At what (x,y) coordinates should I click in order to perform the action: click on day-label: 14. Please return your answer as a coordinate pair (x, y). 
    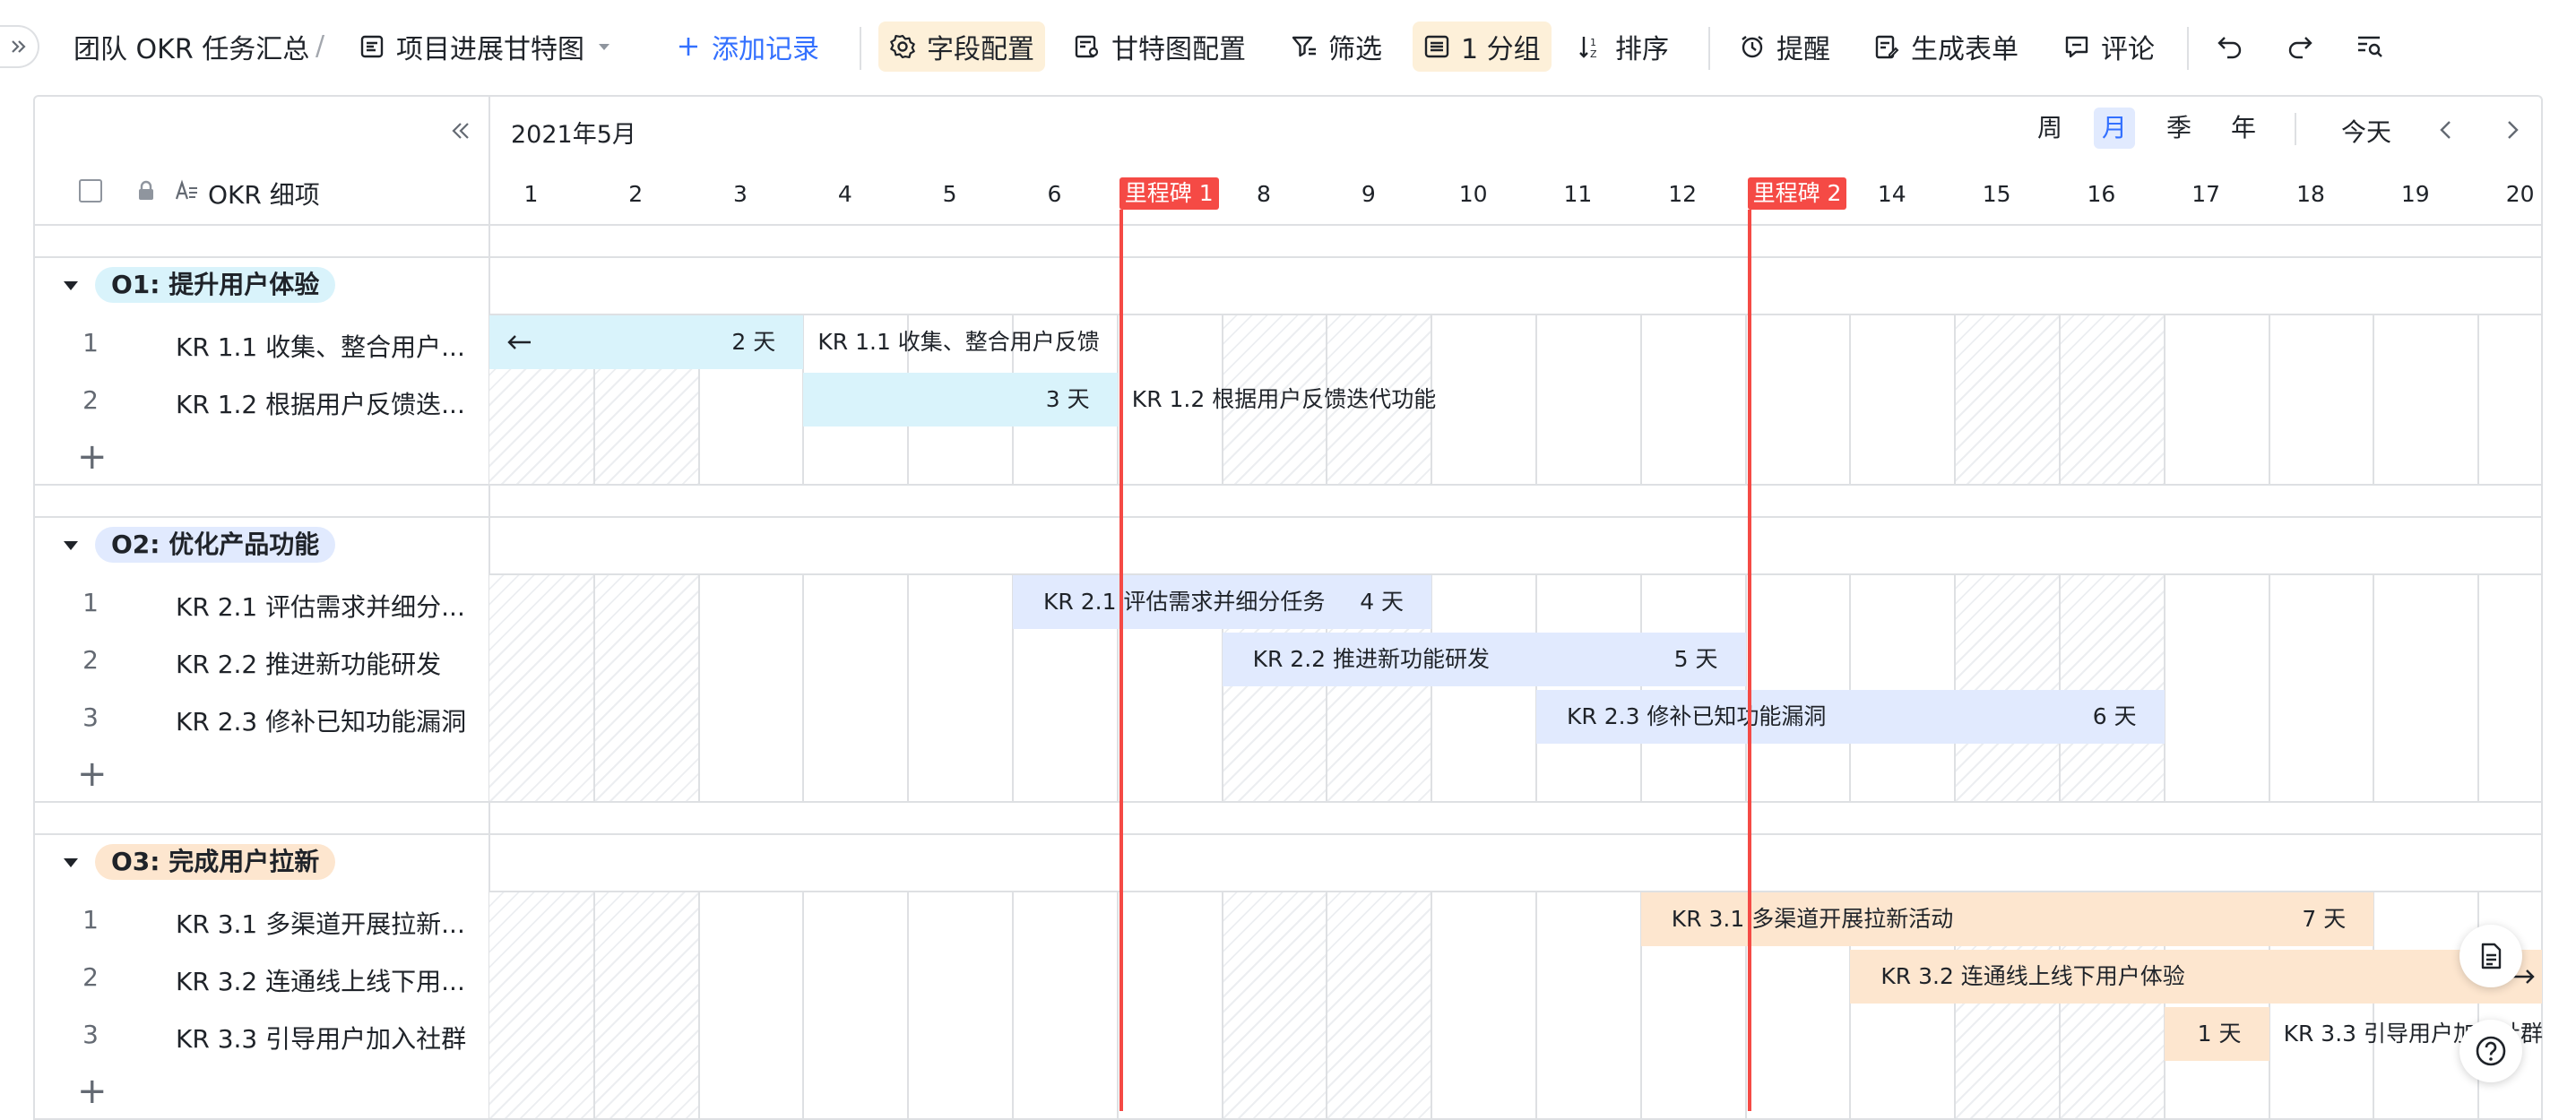
    Looking at the image, I should click on (1891, 194).